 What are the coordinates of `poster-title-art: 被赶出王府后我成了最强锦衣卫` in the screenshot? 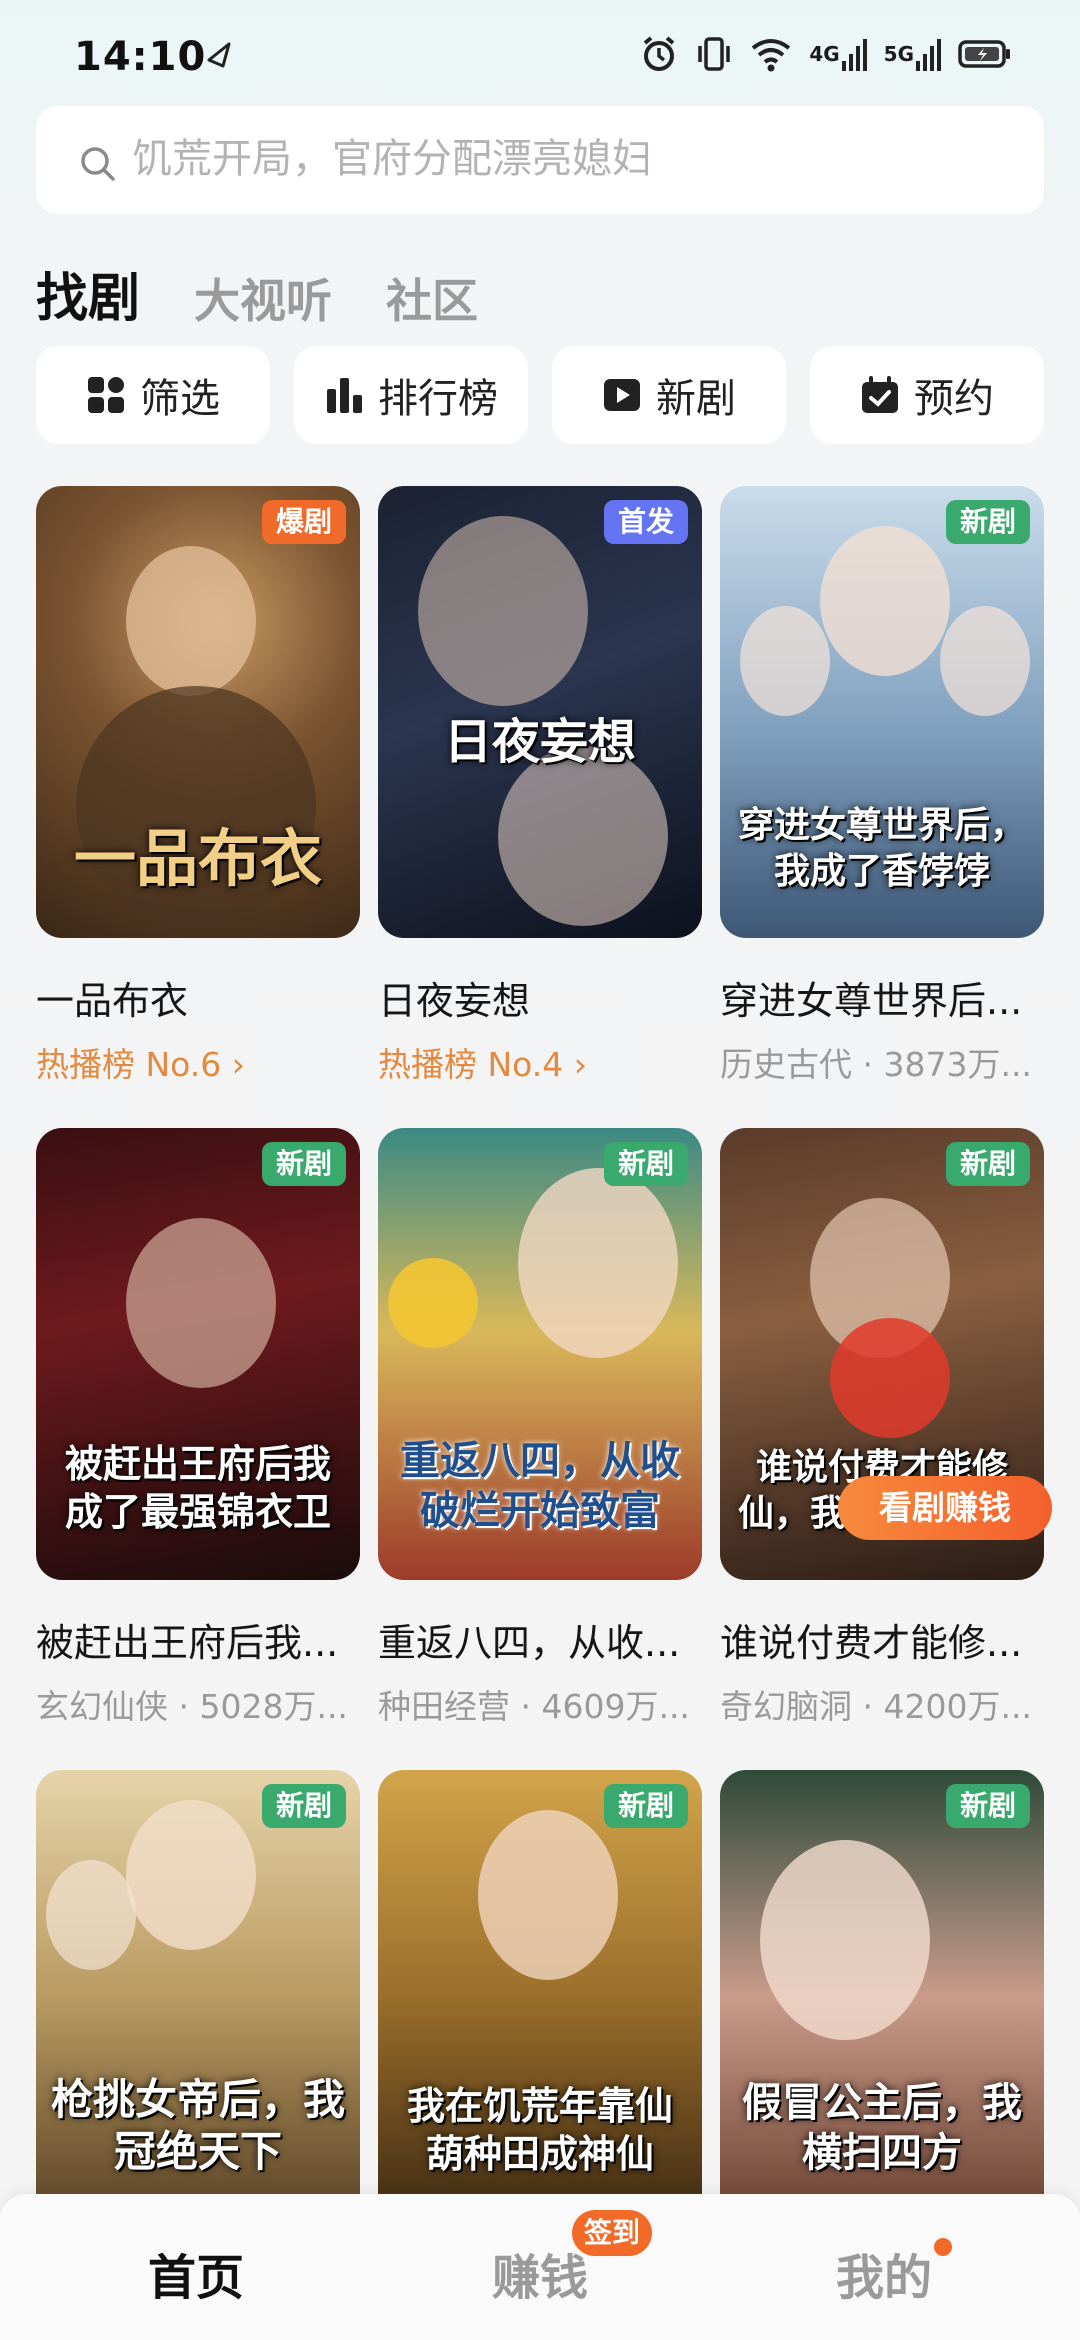 It's located at (197, 1487).